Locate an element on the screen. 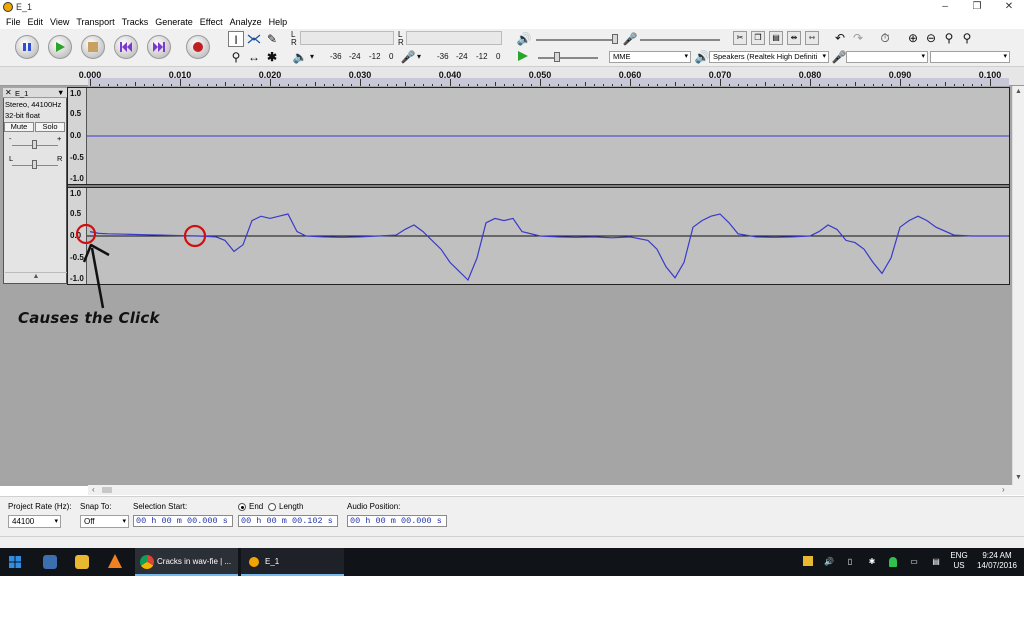 This screenshot has width=1024, height=637. menu-generate: Generate is located at coordinates (175, 22).